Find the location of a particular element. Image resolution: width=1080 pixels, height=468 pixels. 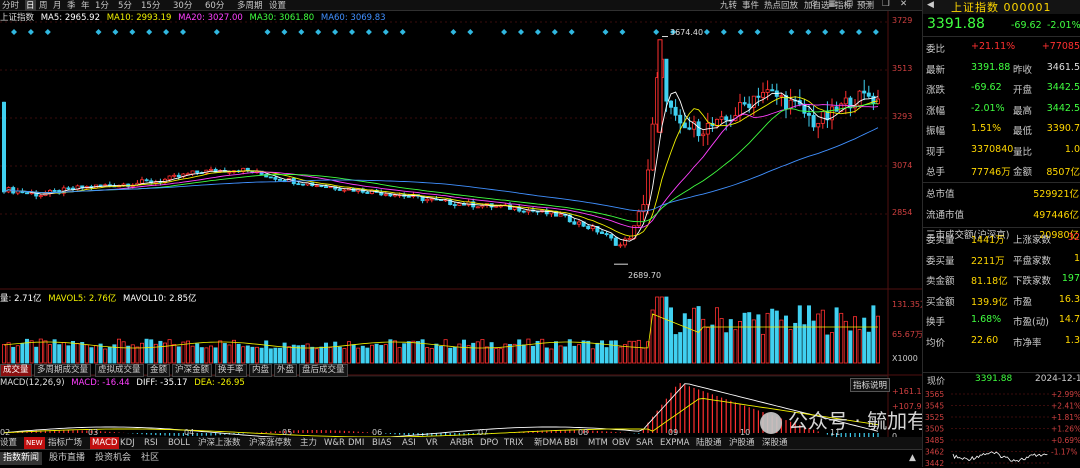

mavol5-label: MAVOL5: 2.76亿 is located at coordinates (82, 299).